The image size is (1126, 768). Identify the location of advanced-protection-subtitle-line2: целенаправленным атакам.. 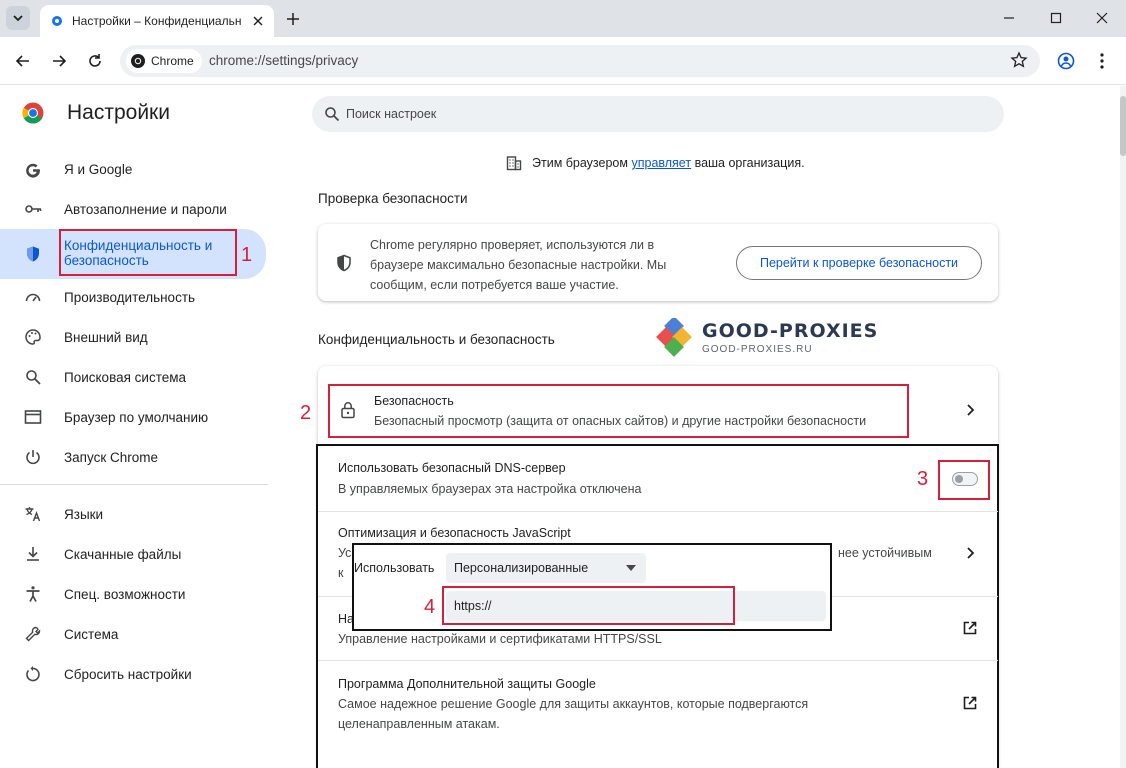
(419, 724).